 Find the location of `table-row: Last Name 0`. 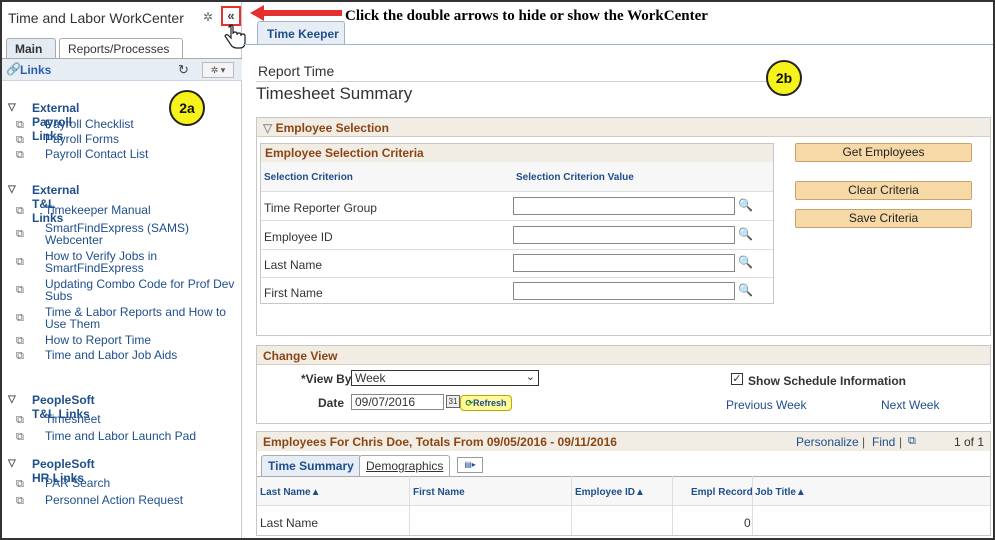

table-row: Last Name 0 is located at coordinates (623, 521).